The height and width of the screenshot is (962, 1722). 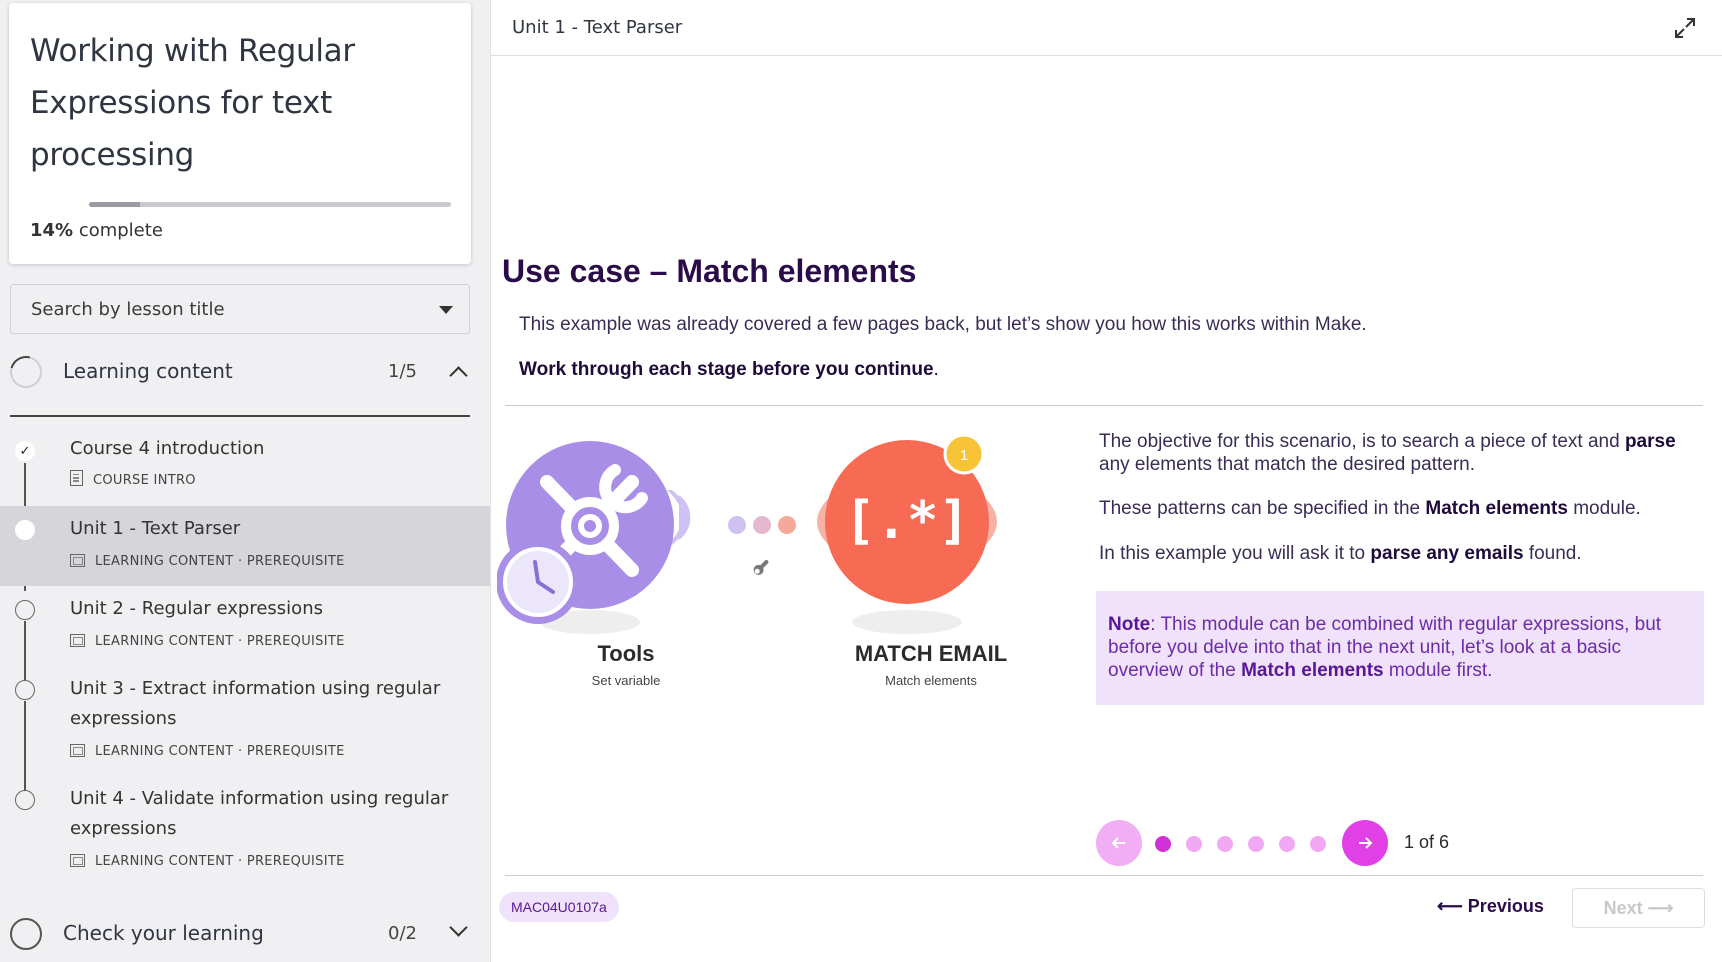 What do you see at coordinates (458, 927) in the screenshot?
I see `chevron-down-icon` at bounding box center [458, 927].